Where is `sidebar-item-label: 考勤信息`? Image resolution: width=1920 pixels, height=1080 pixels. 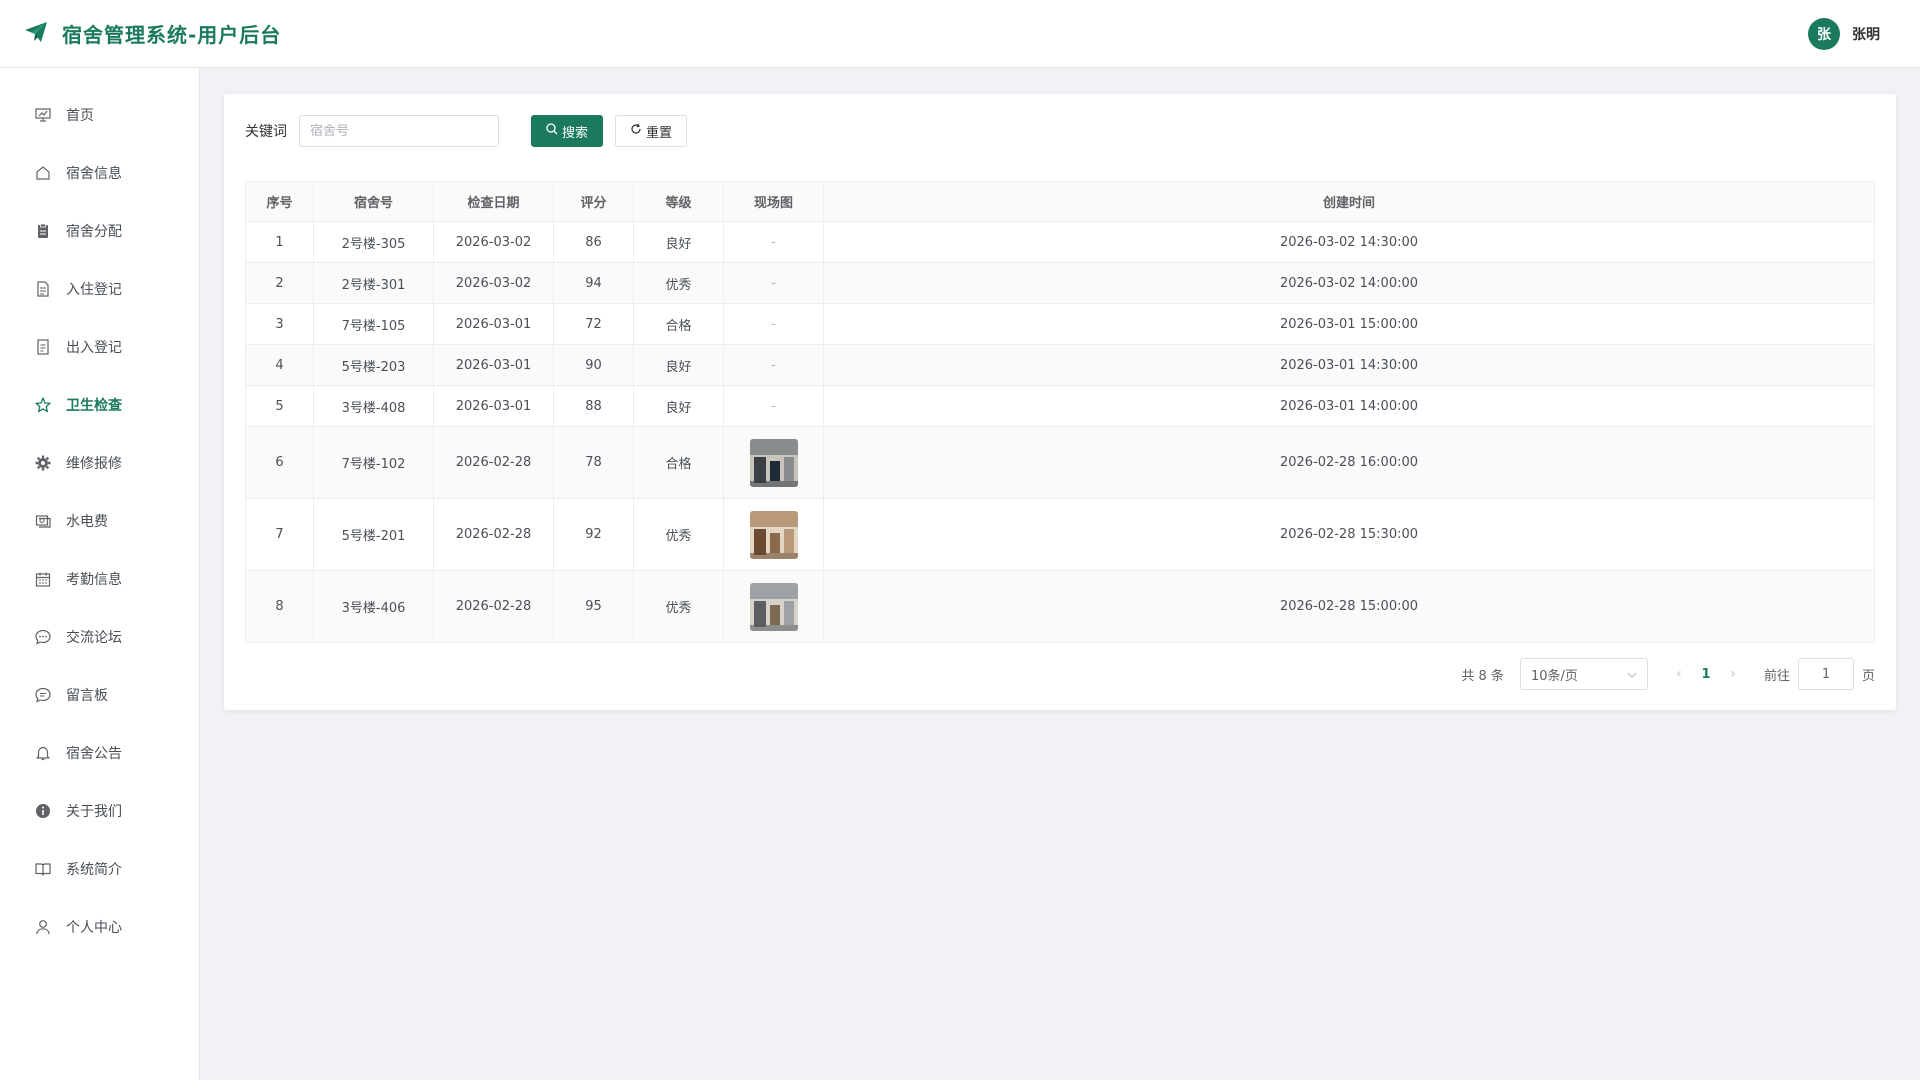
sidebar-item-label: 考勤信息 is located at coordinates (94, 580).